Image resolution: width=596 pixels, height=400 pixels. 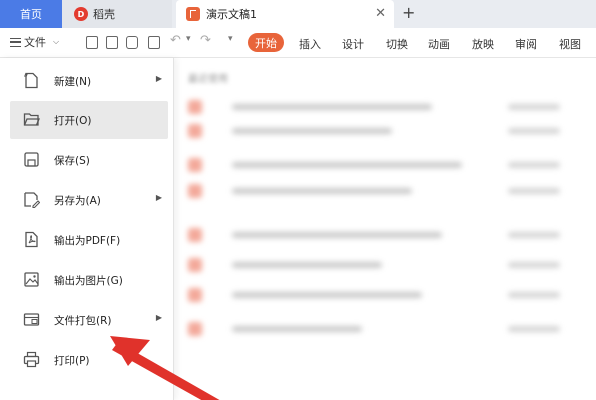 I want to click on menu-item-export-image: 输出为图片(G), so click(x=89, y=280).